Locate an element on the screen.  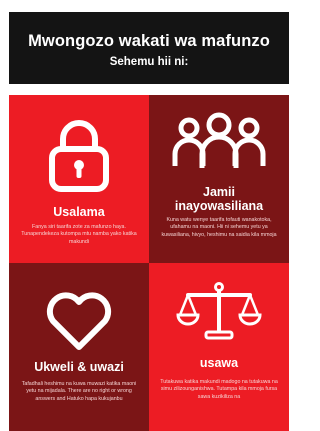
lock-icon is located at coordinates (79, 154).